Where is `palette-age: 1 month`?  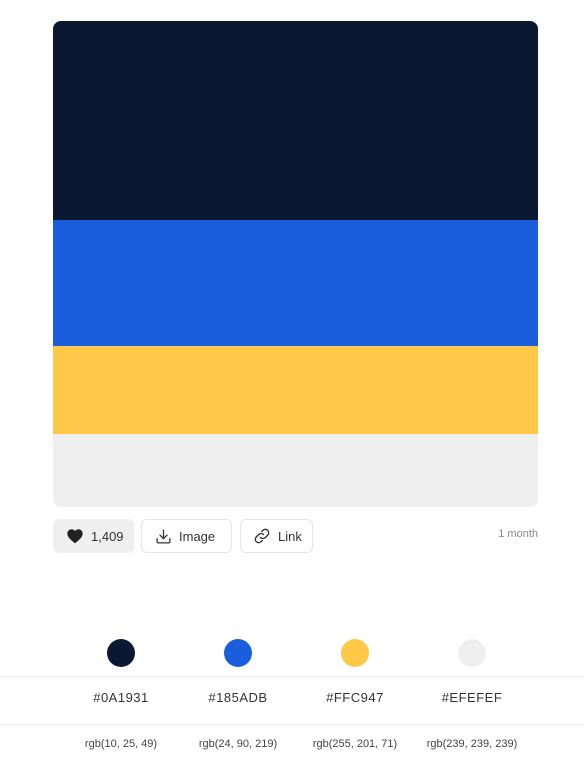 palette-age: 1 month is located at coordinates (518, 534).